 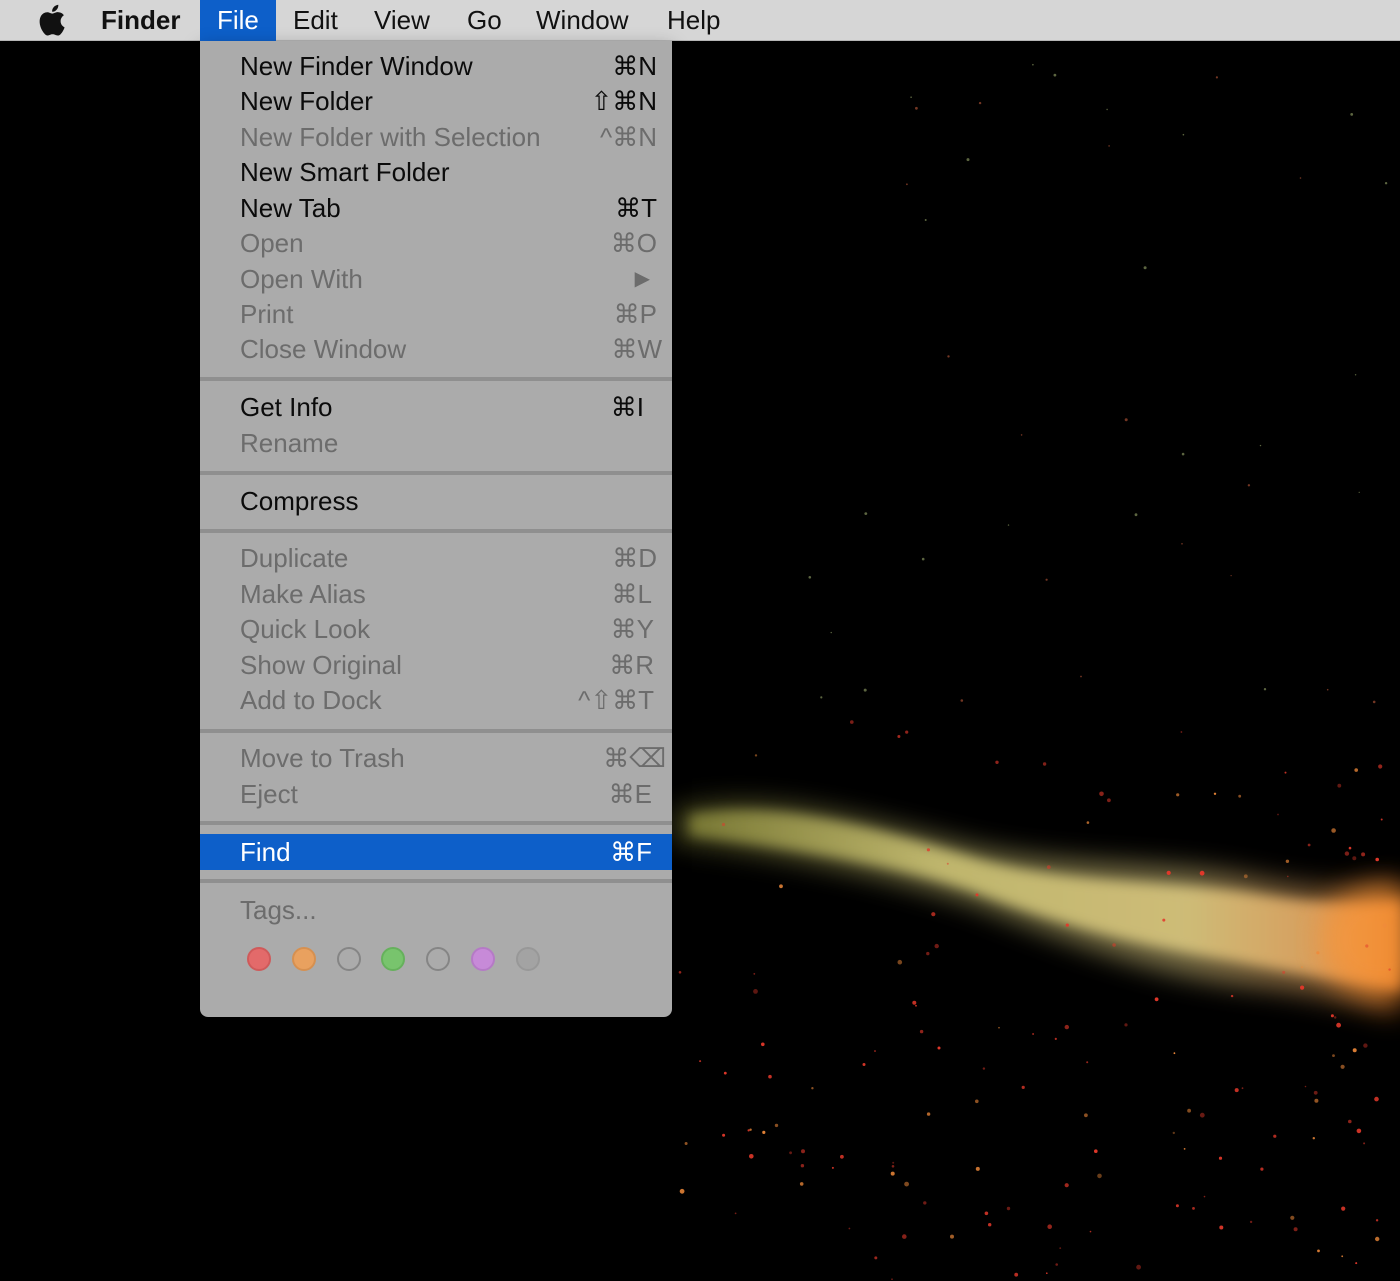 I want to click on menu-item-move-to-trash: Move to Trash ⌘⌫, so click(x=436, y=758).